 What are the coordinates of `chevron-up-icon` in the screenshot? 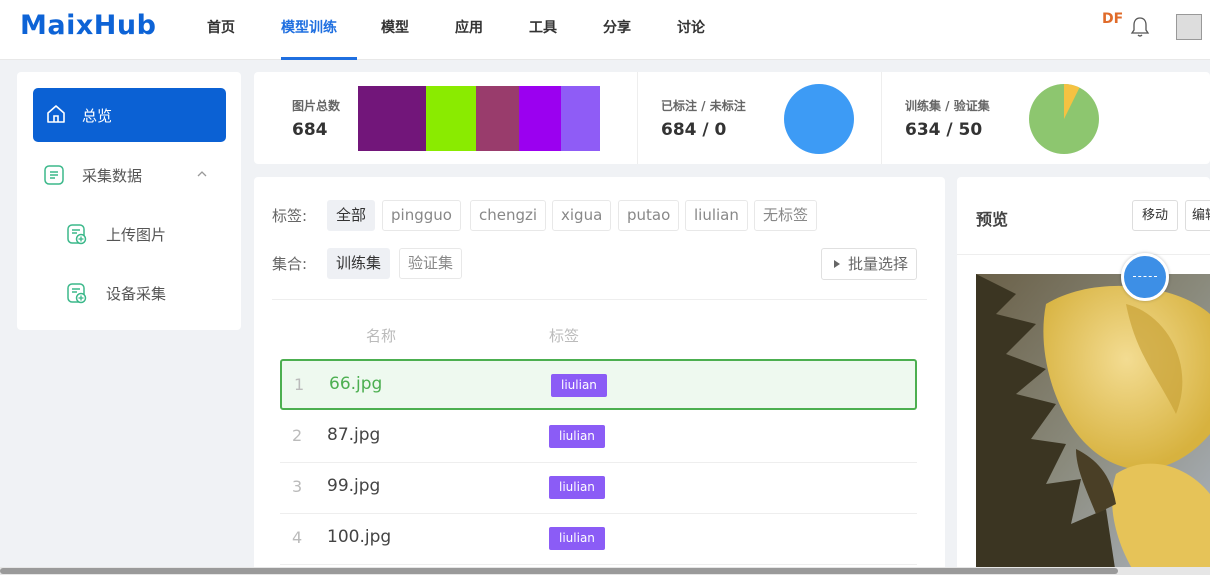 It's located at (202, 174).